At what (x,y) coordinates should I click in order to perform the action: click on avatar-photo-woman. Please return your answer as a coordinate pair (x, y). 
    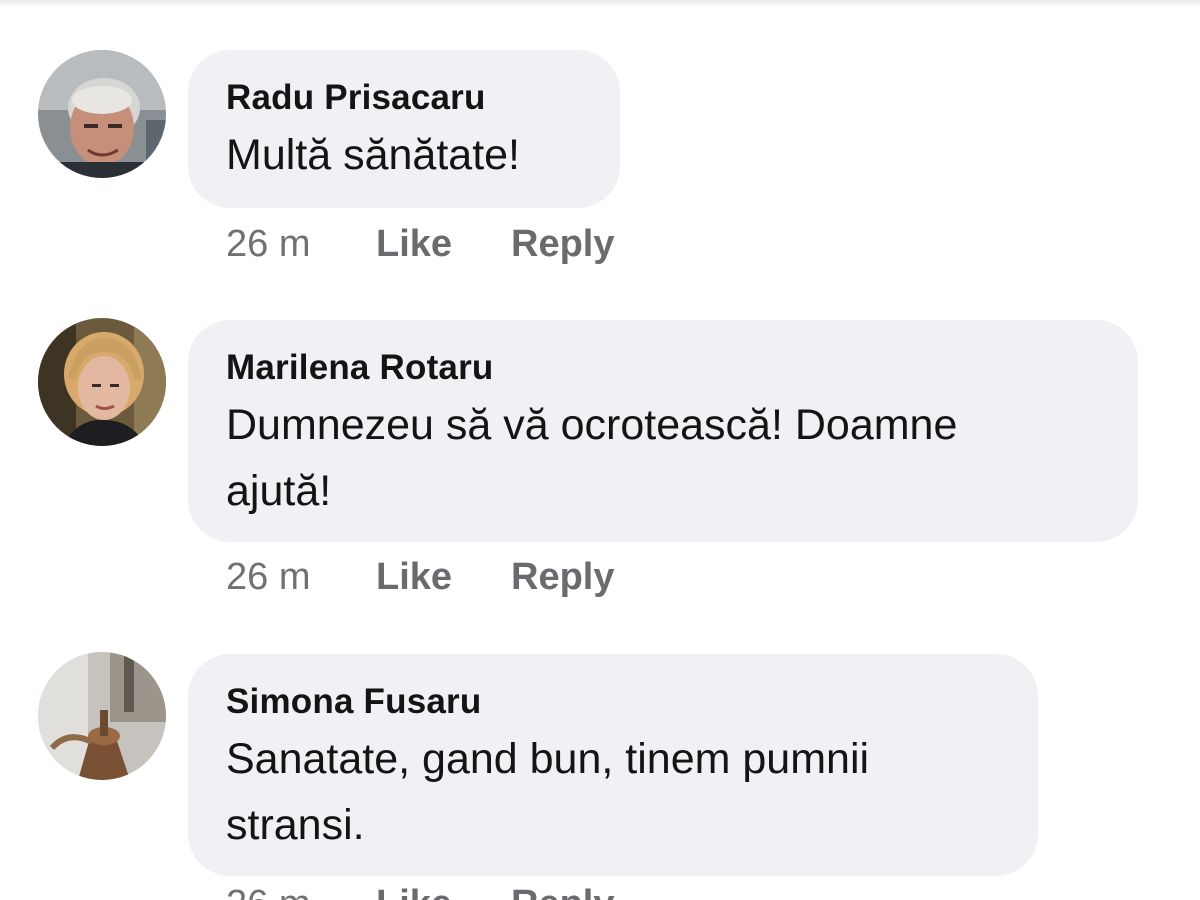
    Looking at the image, I should click on (102, 382).